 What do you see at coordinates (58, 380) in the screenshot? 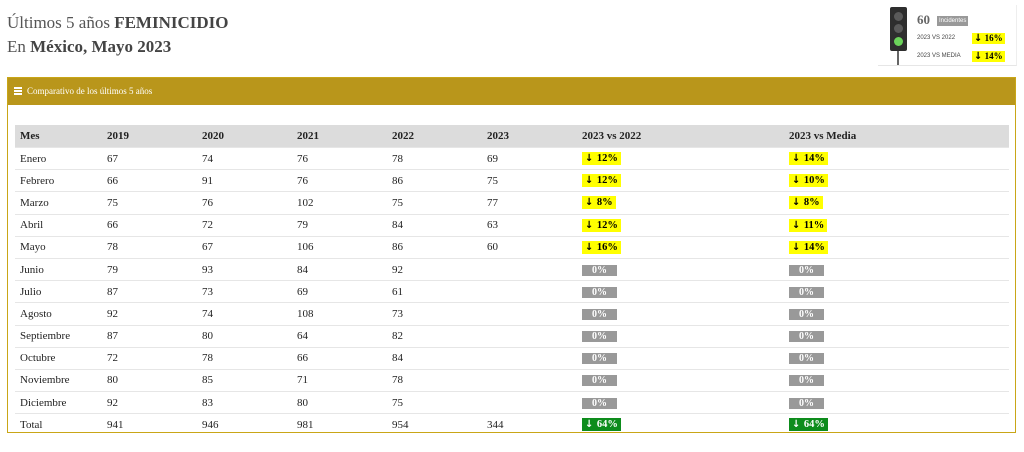
I see `cell-mes: Noviembre` at bounding box center [58, 380].